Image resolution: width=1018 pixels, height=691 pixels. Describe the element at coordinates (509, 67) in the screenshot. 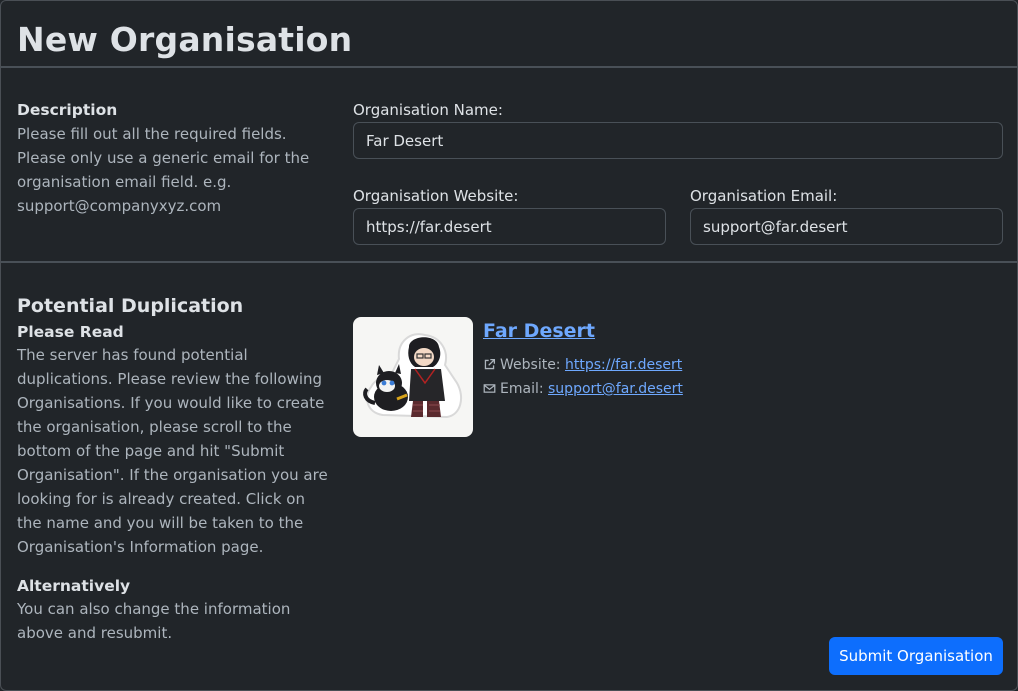

I see `header-divider` at that location.